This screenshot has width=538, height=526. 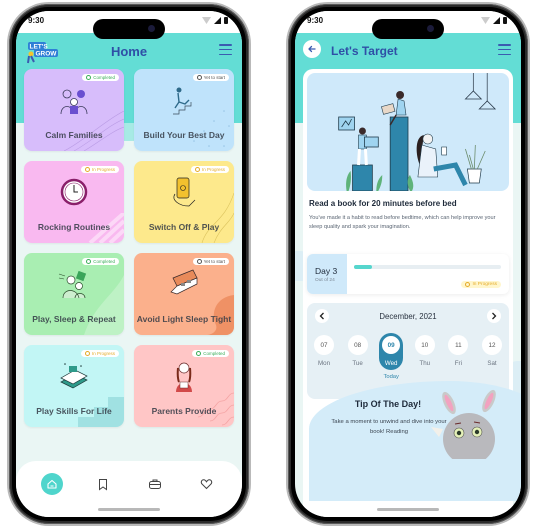 I want to click on calendar-day: 12 Sat, so click(x=492, y=356).